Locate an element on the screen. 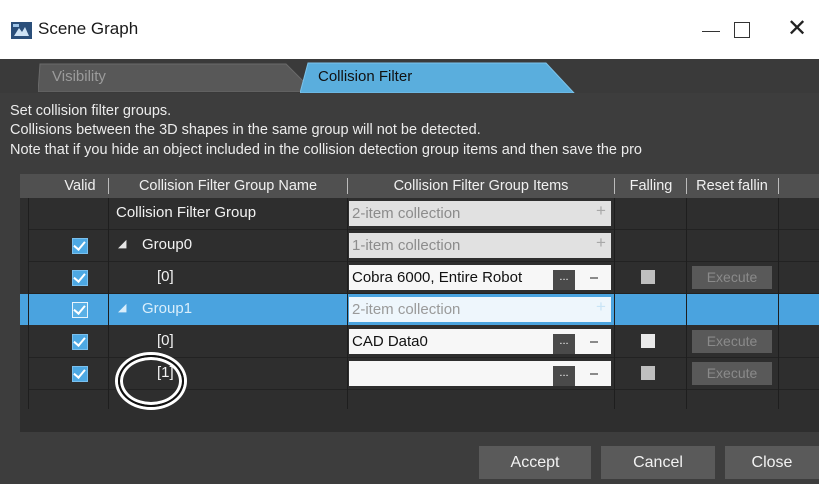  scene-graph-app-icon is located at coordinates (21, 30).